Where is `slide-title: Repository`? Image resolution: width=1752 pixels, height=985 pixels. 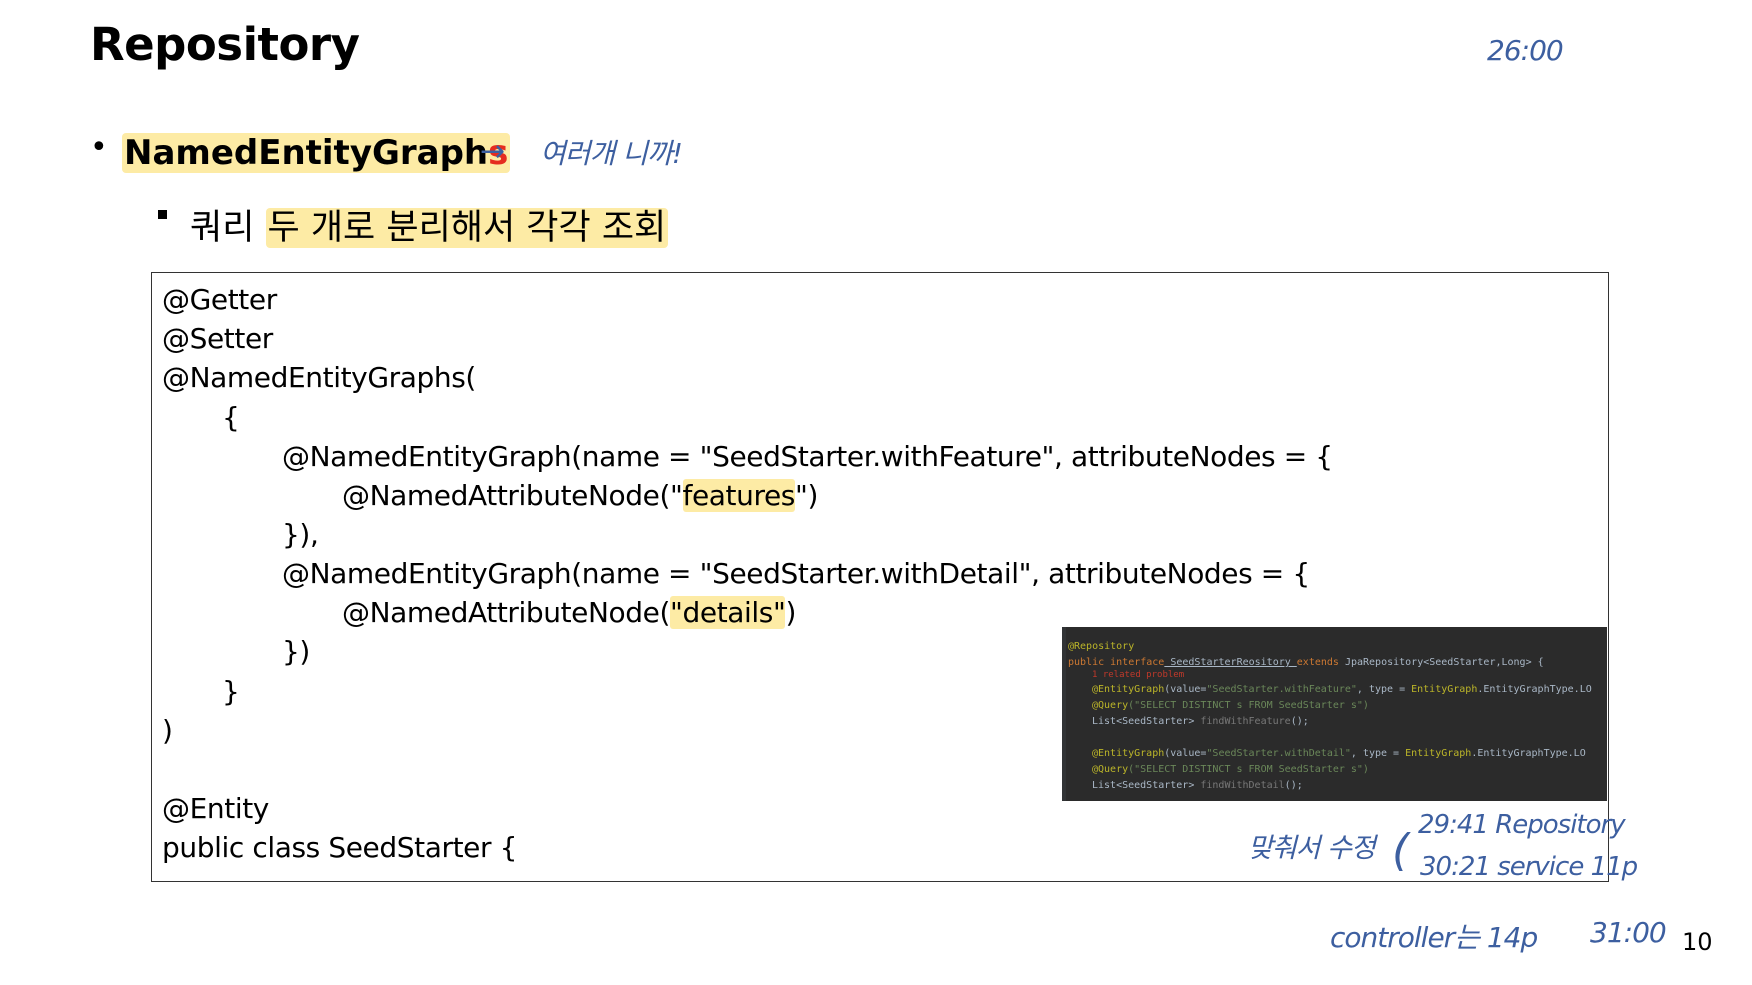
slide-title: Repository is located at coordinates (225, 44).